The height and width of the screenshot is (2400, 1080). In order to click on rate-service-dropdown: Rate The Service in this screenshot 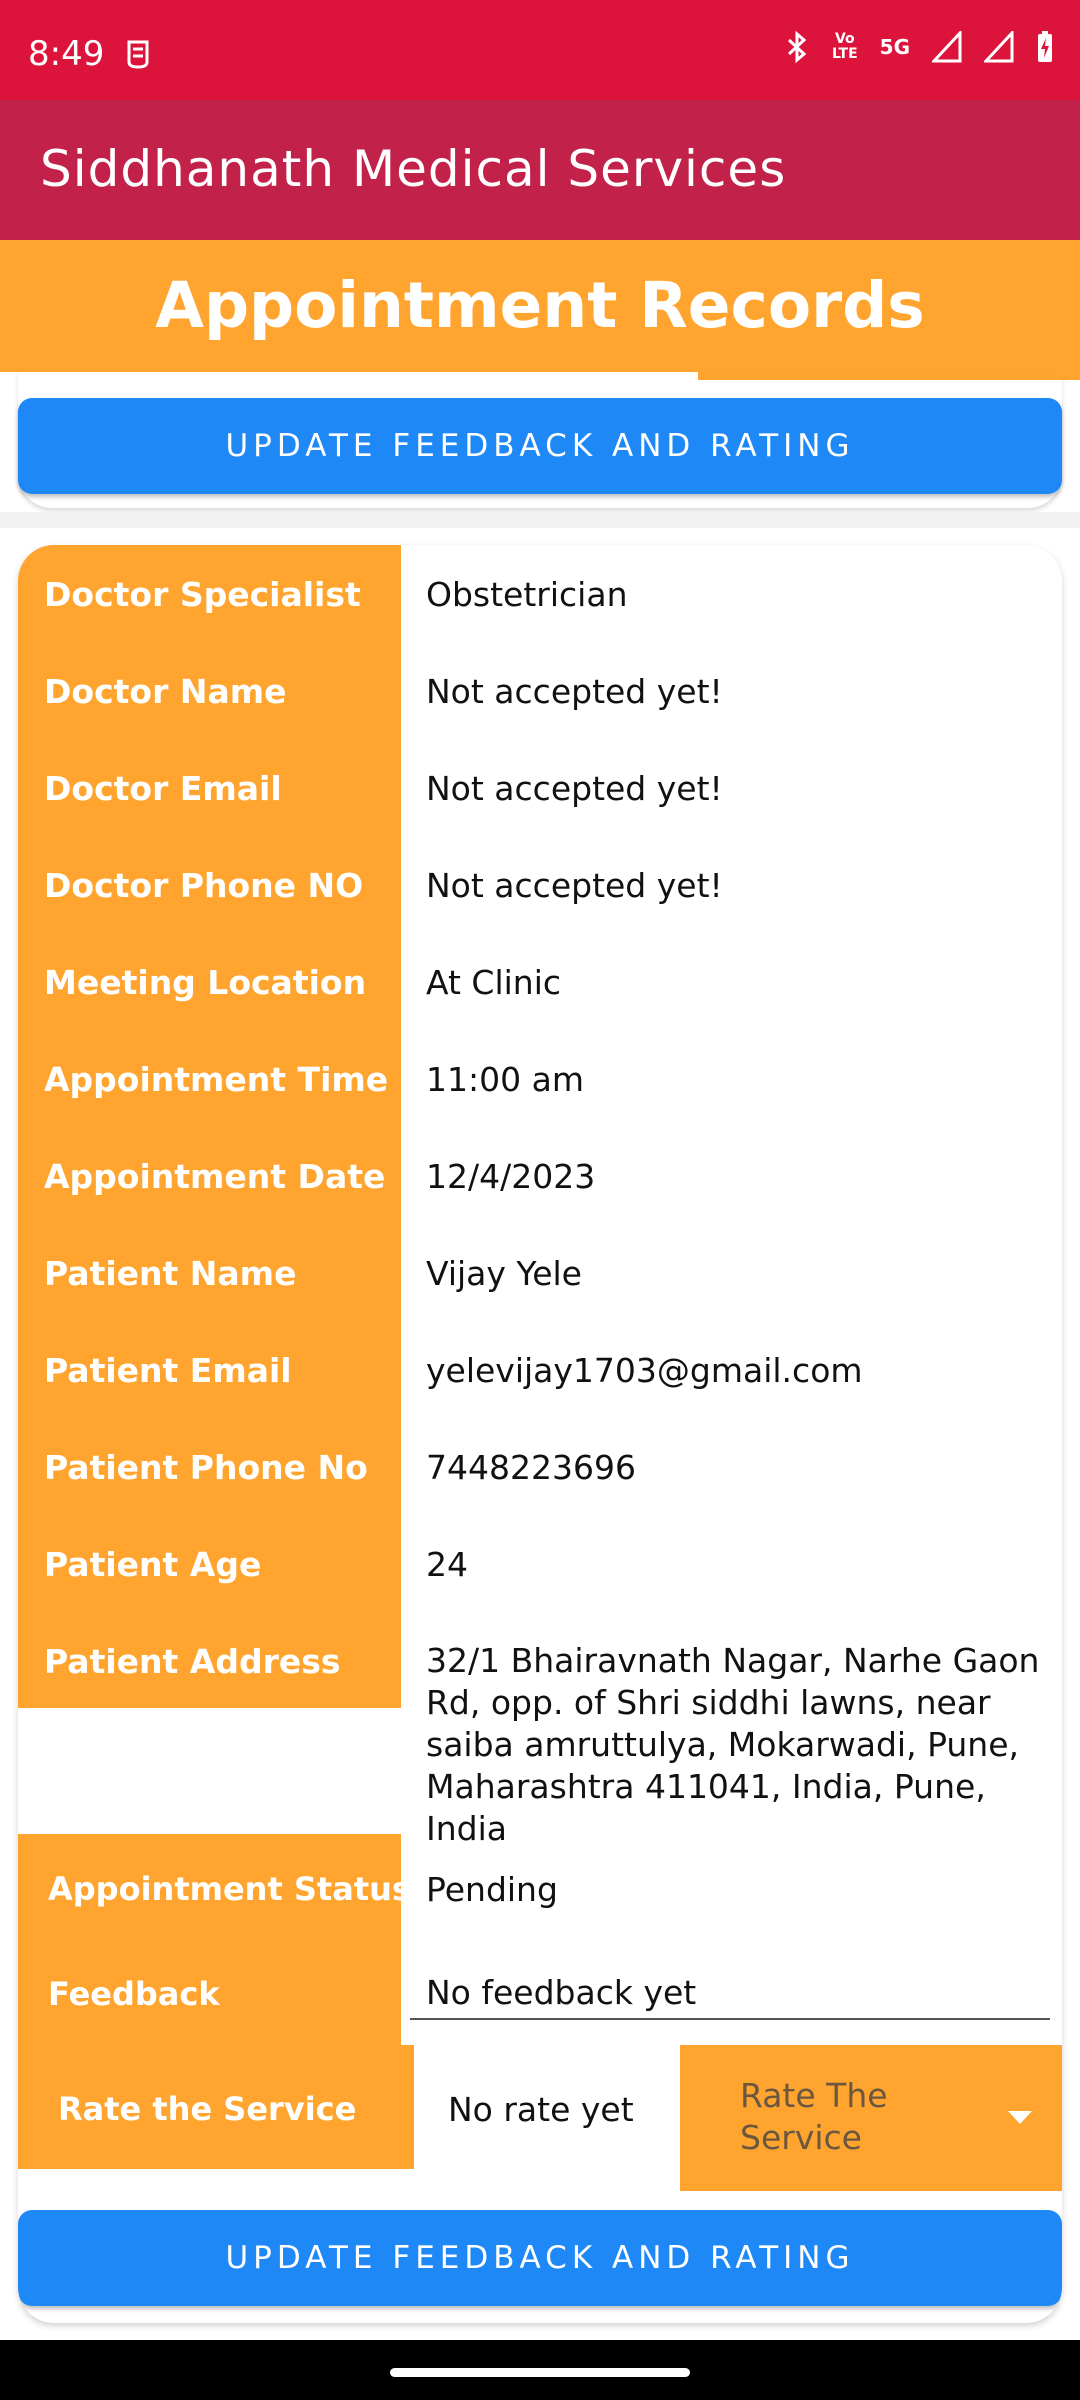, I will do `click(871, 2118)`.